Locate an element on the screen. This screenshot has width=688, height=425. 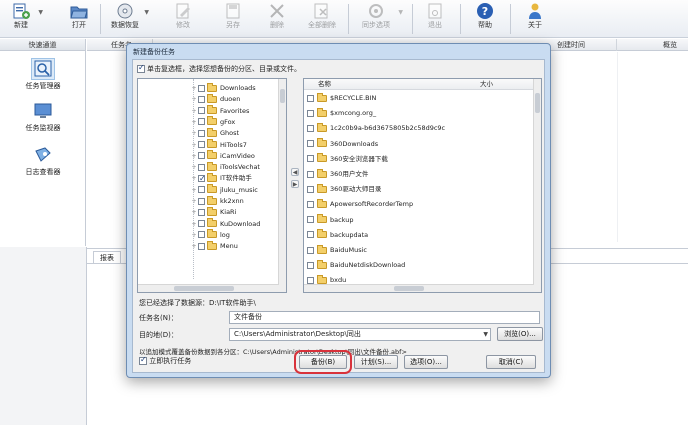
expand-right-icon: ▶ is located at coordinates (295, 184).